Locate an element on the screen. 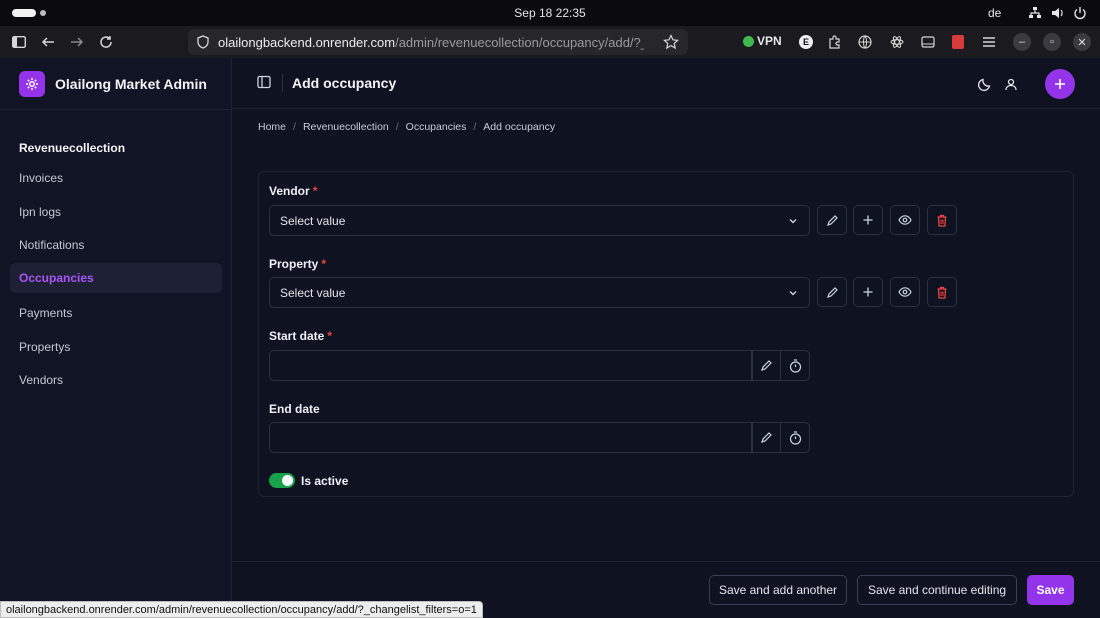 This screenshot has width=1100, height=618. keyboard-language: de is located at coordinates (994, 13).